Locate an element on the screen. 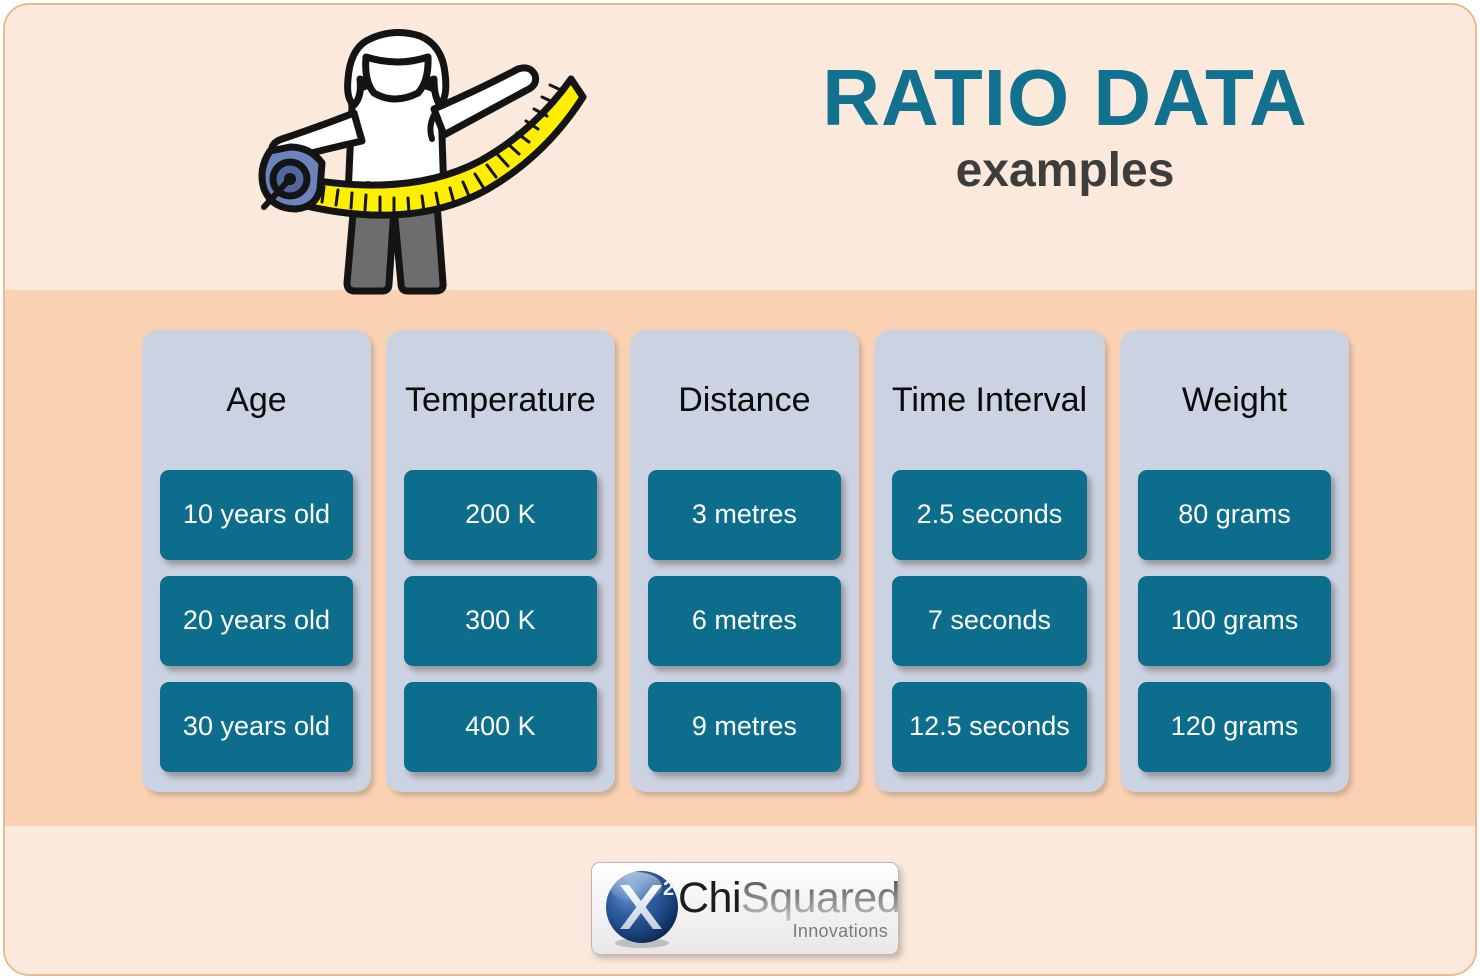  example-pill: 20 years old is located at coordinates (256, 621).